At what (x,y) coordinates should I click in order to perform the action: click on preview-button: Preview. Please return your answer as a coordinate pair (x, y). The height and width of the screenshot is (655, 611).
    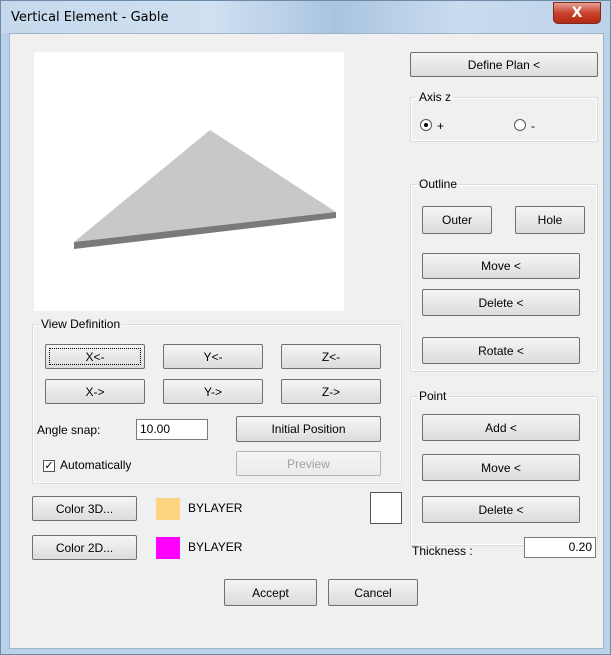
    Looking at the image, I should click on (308, 463).